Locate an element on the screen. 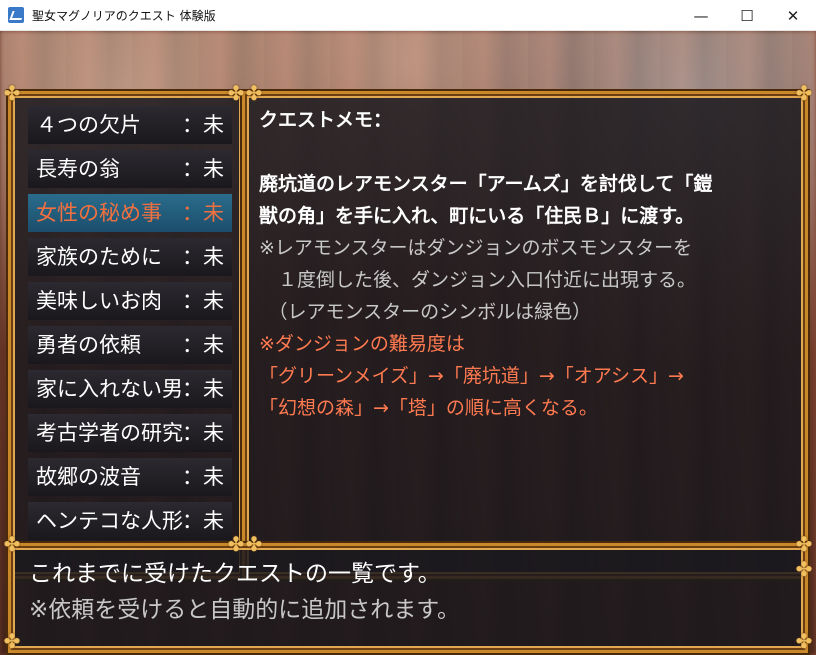 This screenshot has height=655, width=816. quest-item: 考古学者の研究 ：未 is located at coordinates (130, 433).